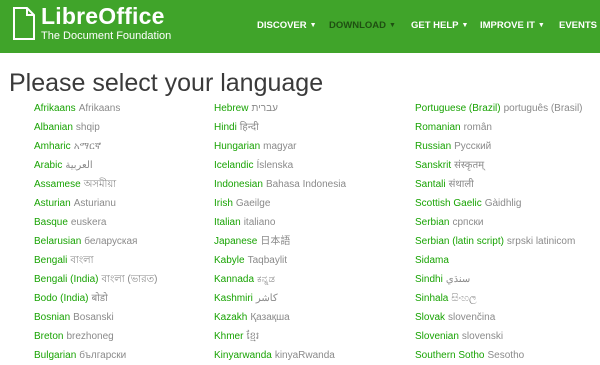  I want to click on language-link: Sindhi سنڌي, so click(499, 279).